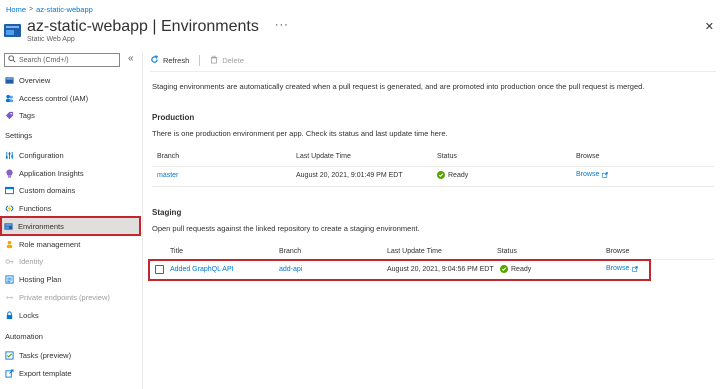 Image resolution: width=720 pixels, height=389 pixels. I want to click on refresh-button: Refresh, so click(170, 60).